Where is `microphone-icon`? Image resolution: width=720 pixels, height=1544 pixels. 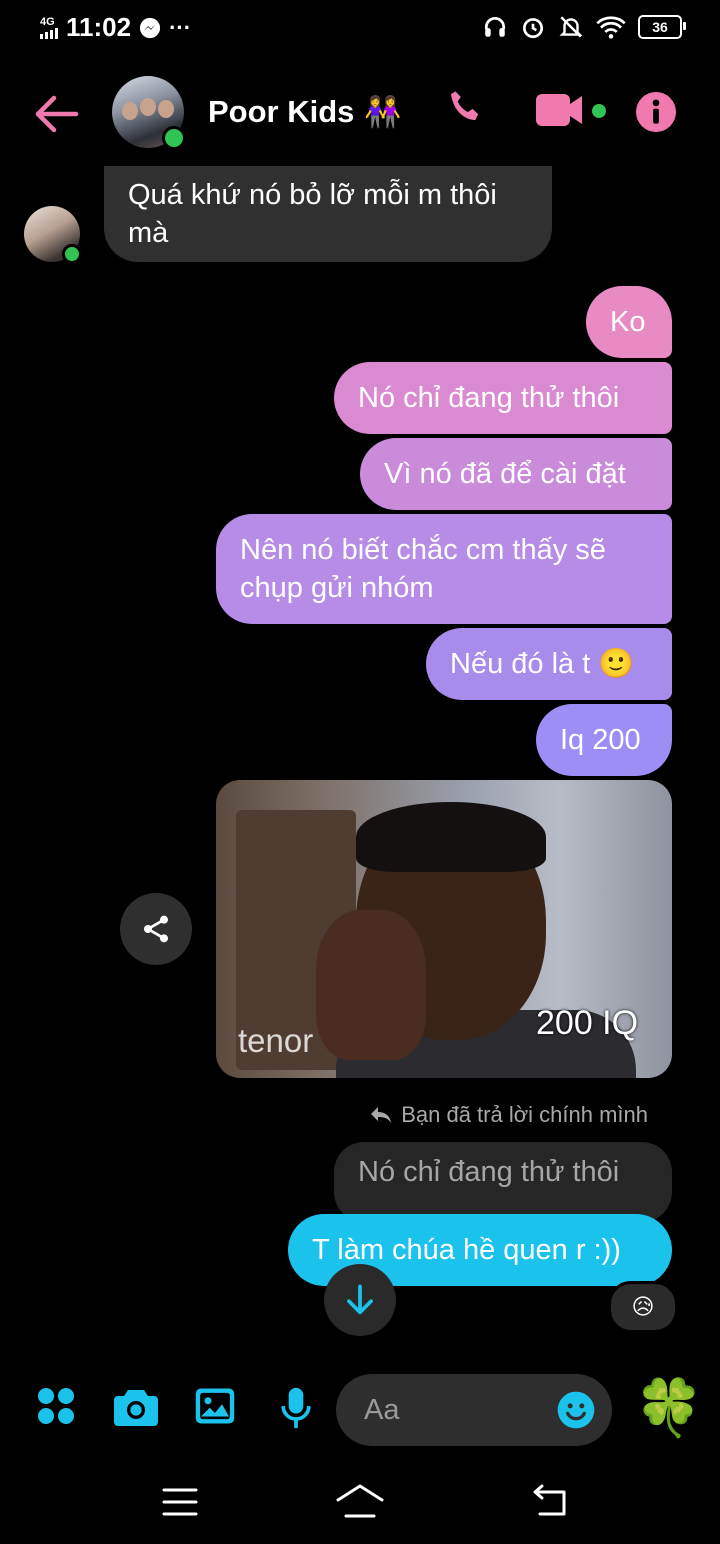 microphone-icon is located at coordinates (296, 1408).